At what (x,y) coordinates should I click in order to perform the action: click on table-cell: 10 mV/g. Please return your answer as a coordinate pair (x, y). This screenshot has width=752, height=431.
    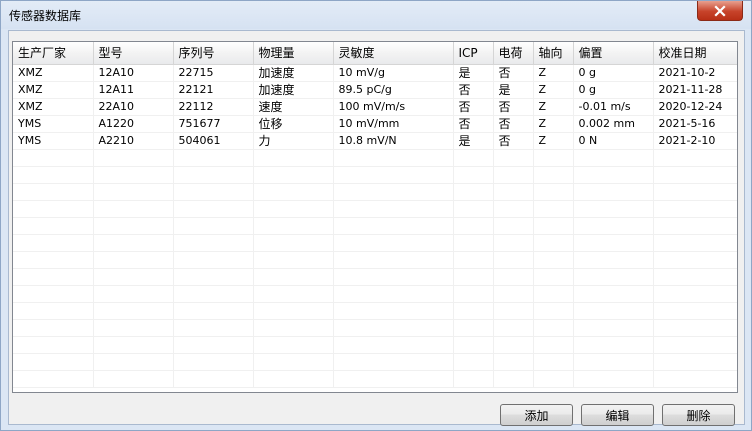
    Looking at the image, I should click on (393, 73).